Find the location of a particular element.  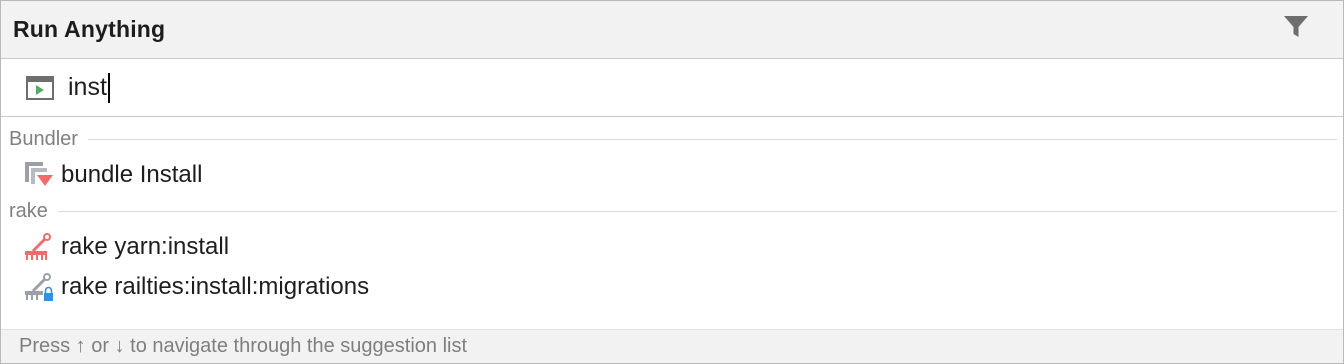

list-item-label: rake yarn:install is located at coordinates (145, 246).